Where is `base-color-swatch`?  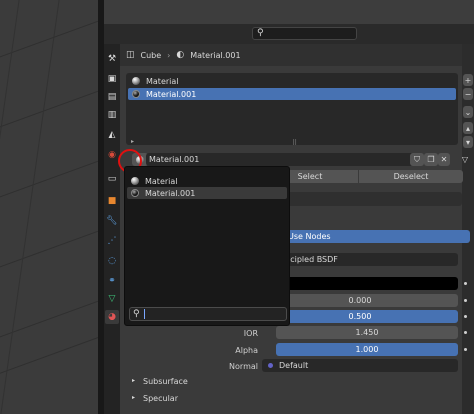
base-color-swatch is located at coordinates (360, 283).